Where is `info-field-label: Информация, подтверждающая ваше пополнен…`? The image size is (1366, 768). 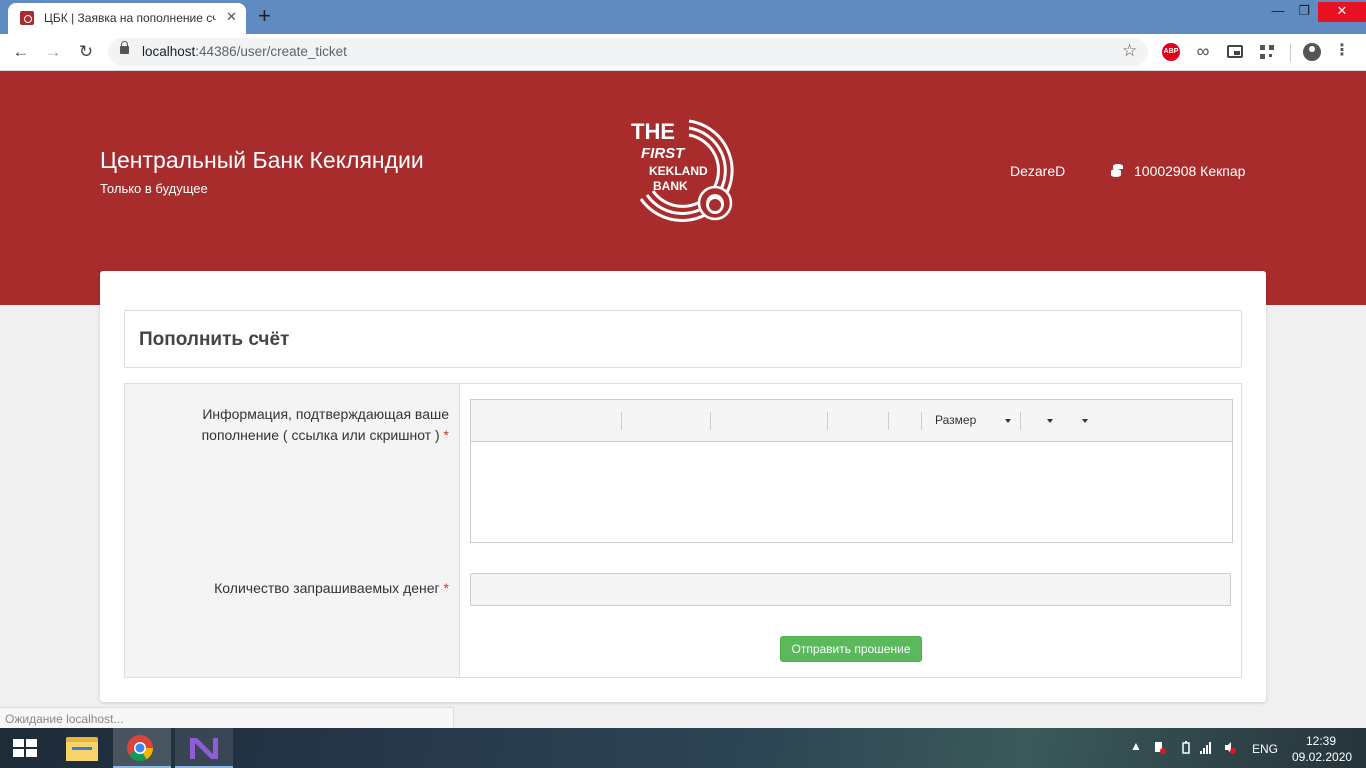 info-field-label: Информация, подтверждающая ваше пополнен… is located at coordinates (325, 424).